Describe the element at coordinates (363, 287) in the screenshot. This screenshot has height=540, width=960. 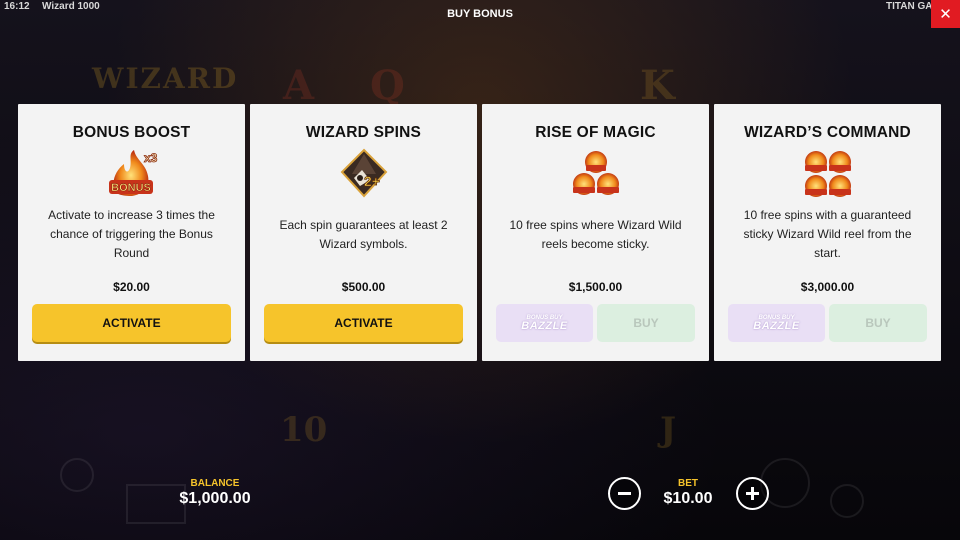
I see `card-price: $500.00` at that location.